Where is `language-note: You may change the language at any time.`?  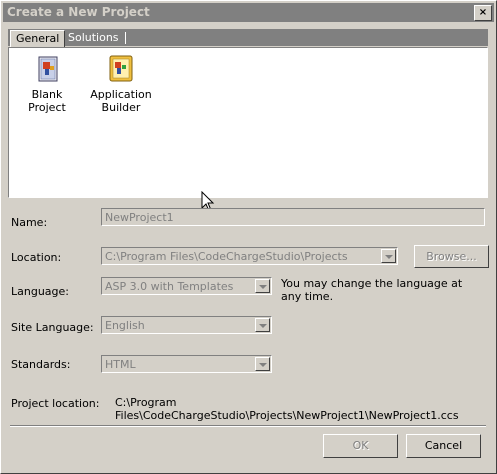
language-note: You may change the language at any time. is located at coordinates (372, 290).